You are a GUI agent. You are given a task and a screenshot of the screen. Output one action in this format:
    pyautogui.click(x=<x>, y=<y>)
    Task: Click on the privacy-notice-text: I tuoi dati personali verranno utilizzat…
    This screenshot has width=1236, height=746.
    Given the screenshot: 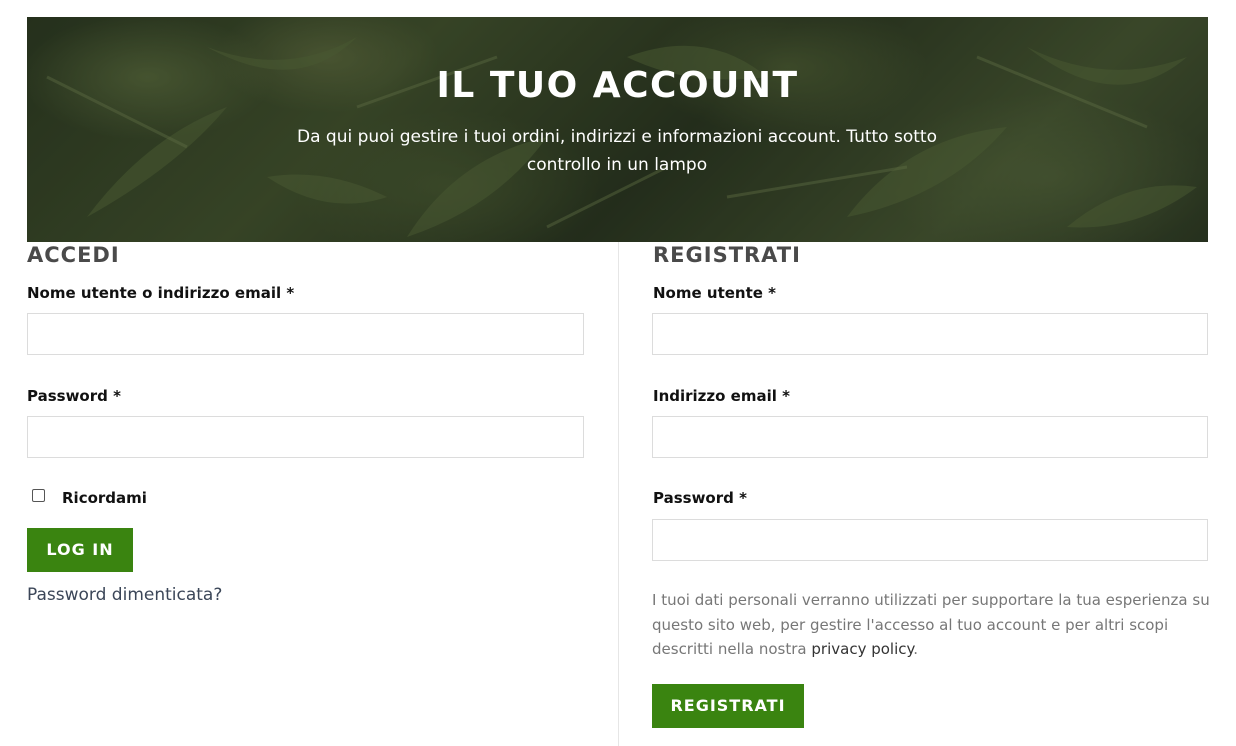 What is the action you would take?
    pyautogui.click(x=931, y=624)
    